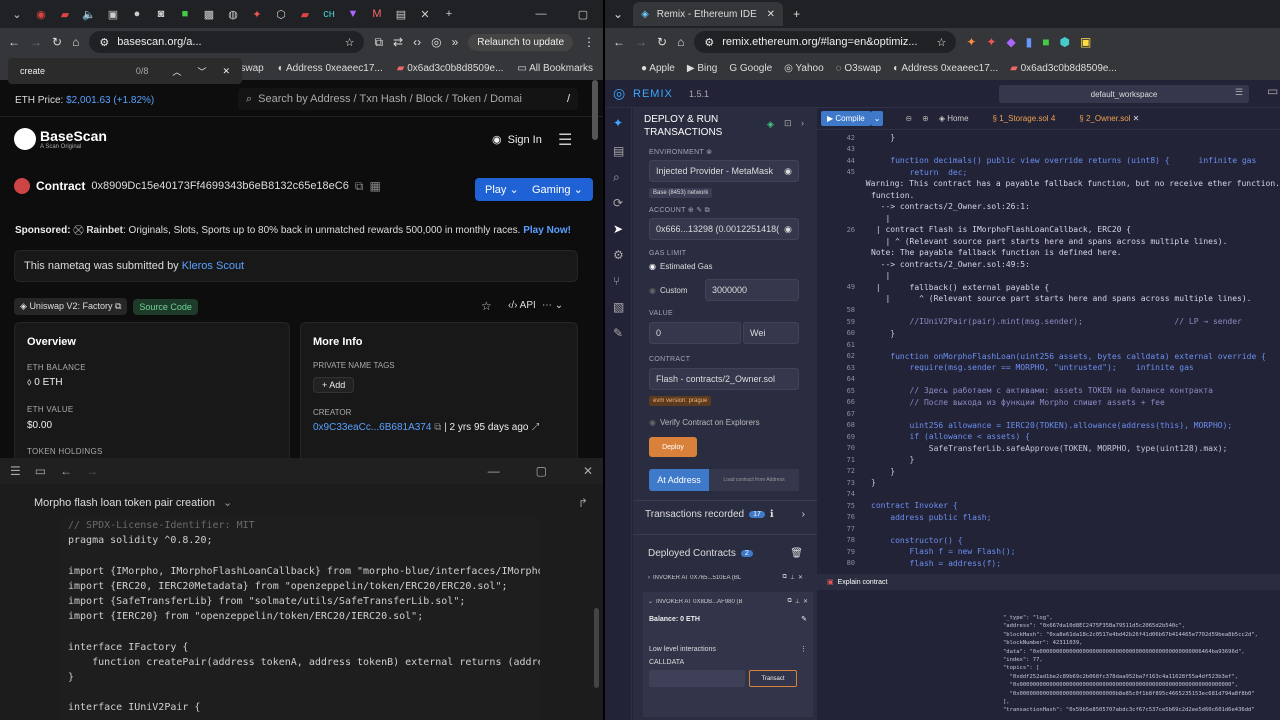 This screenshot has height=720, width=1280. Describe the element at coordinates (804, 68) in the screenshot. I see `bookmark-item: ◎ Yahoo` at that location.